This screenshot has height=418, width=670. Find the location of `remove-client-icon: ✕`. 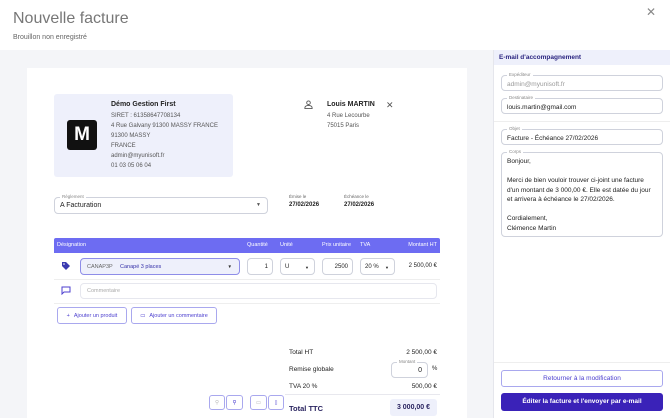

remove-client-icon: ✕ is located at coordinates (390, 105).